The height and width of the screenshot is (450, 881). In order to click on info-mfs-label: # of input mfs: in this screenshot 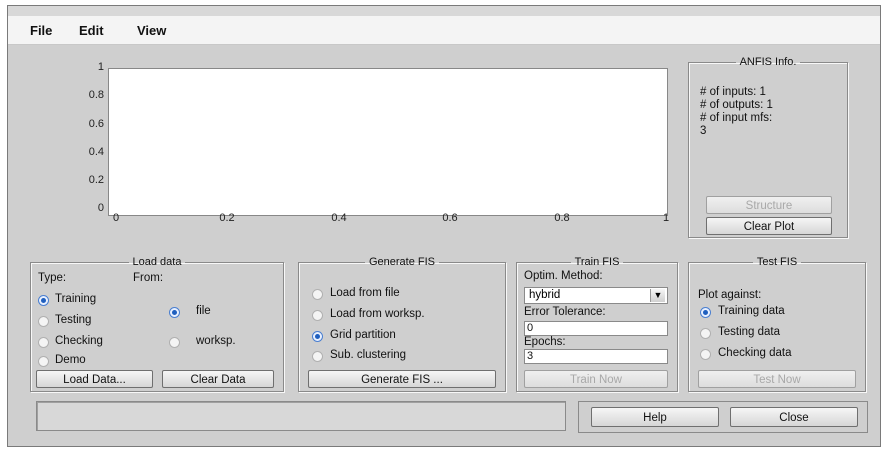, I will do `click(736, 118)`.